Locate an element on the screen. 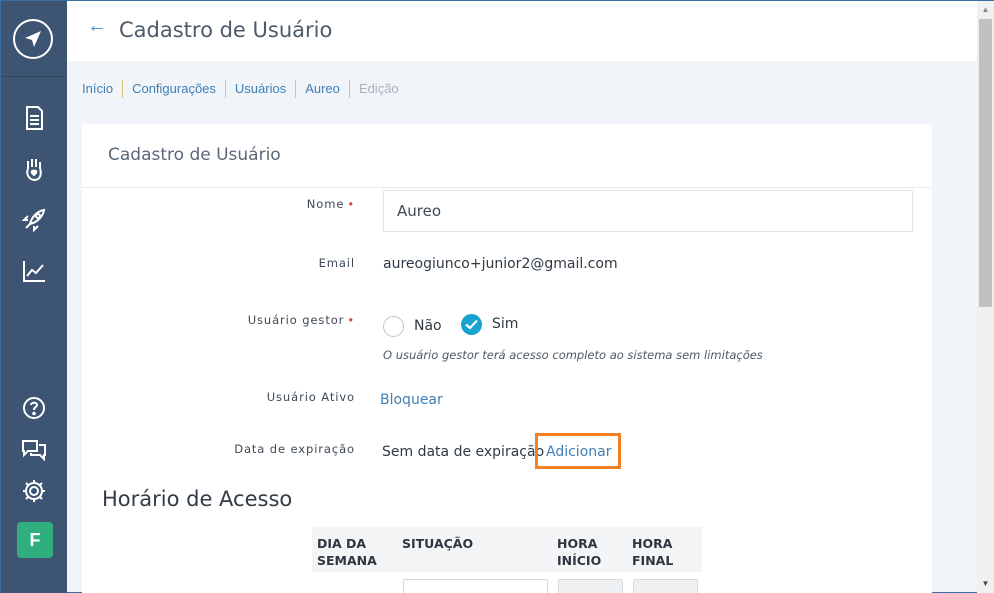 The height and width of the screenshot is (593, 994). column-header-hora-inicio: HORA INÍCIO is located at coordinates (579, 552).